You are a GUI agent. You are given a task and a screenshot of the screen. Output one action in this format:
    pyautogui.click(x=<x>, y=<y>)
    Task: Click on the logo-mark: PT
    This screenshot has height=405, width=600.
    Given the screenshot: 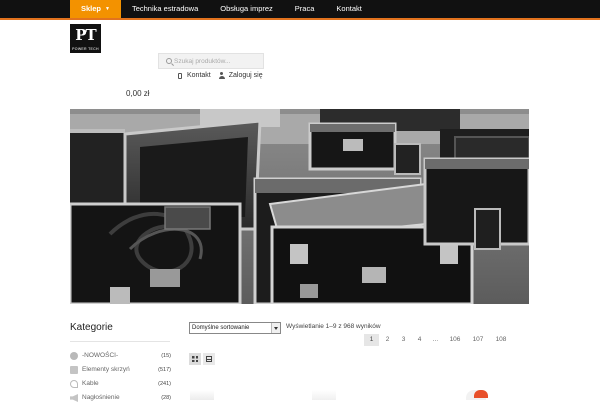 What is the action you would take?
    pyautogui.click(x=85, y=35)
    